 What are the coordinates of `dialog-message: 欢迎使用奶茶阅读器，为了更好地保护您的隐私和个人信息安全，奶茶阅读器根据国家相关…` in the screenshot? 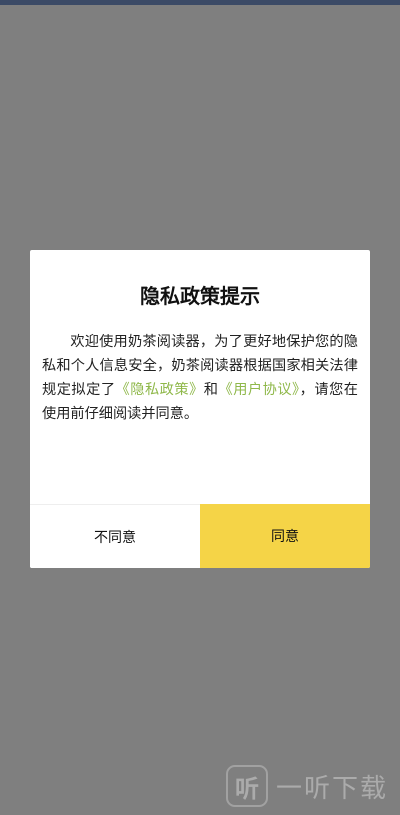 It's located at (200, 378).